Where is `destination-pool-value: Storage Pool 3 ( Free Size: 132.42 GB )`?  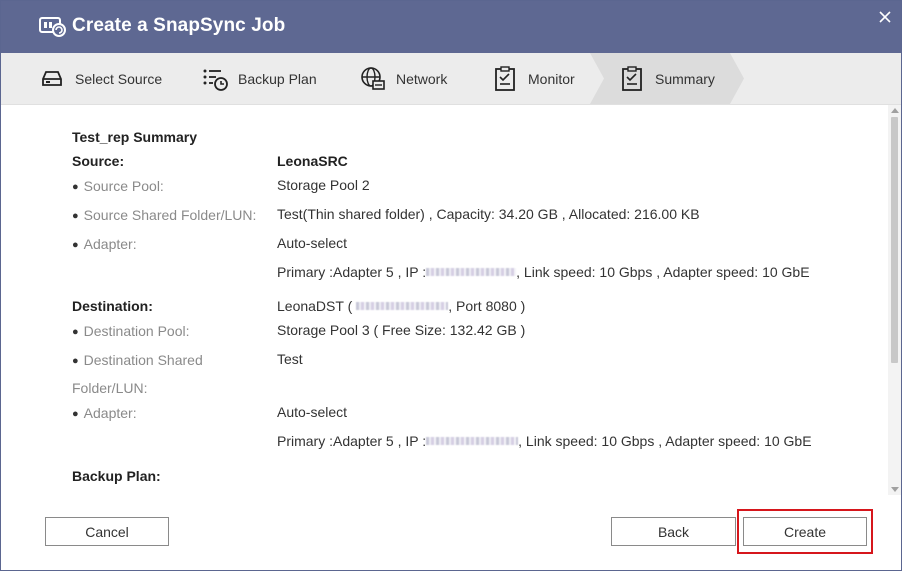
destination-pool-value: Storage Pool 3 ( Free Size: 132.42 GB ) is located at coordinates (401, 330).